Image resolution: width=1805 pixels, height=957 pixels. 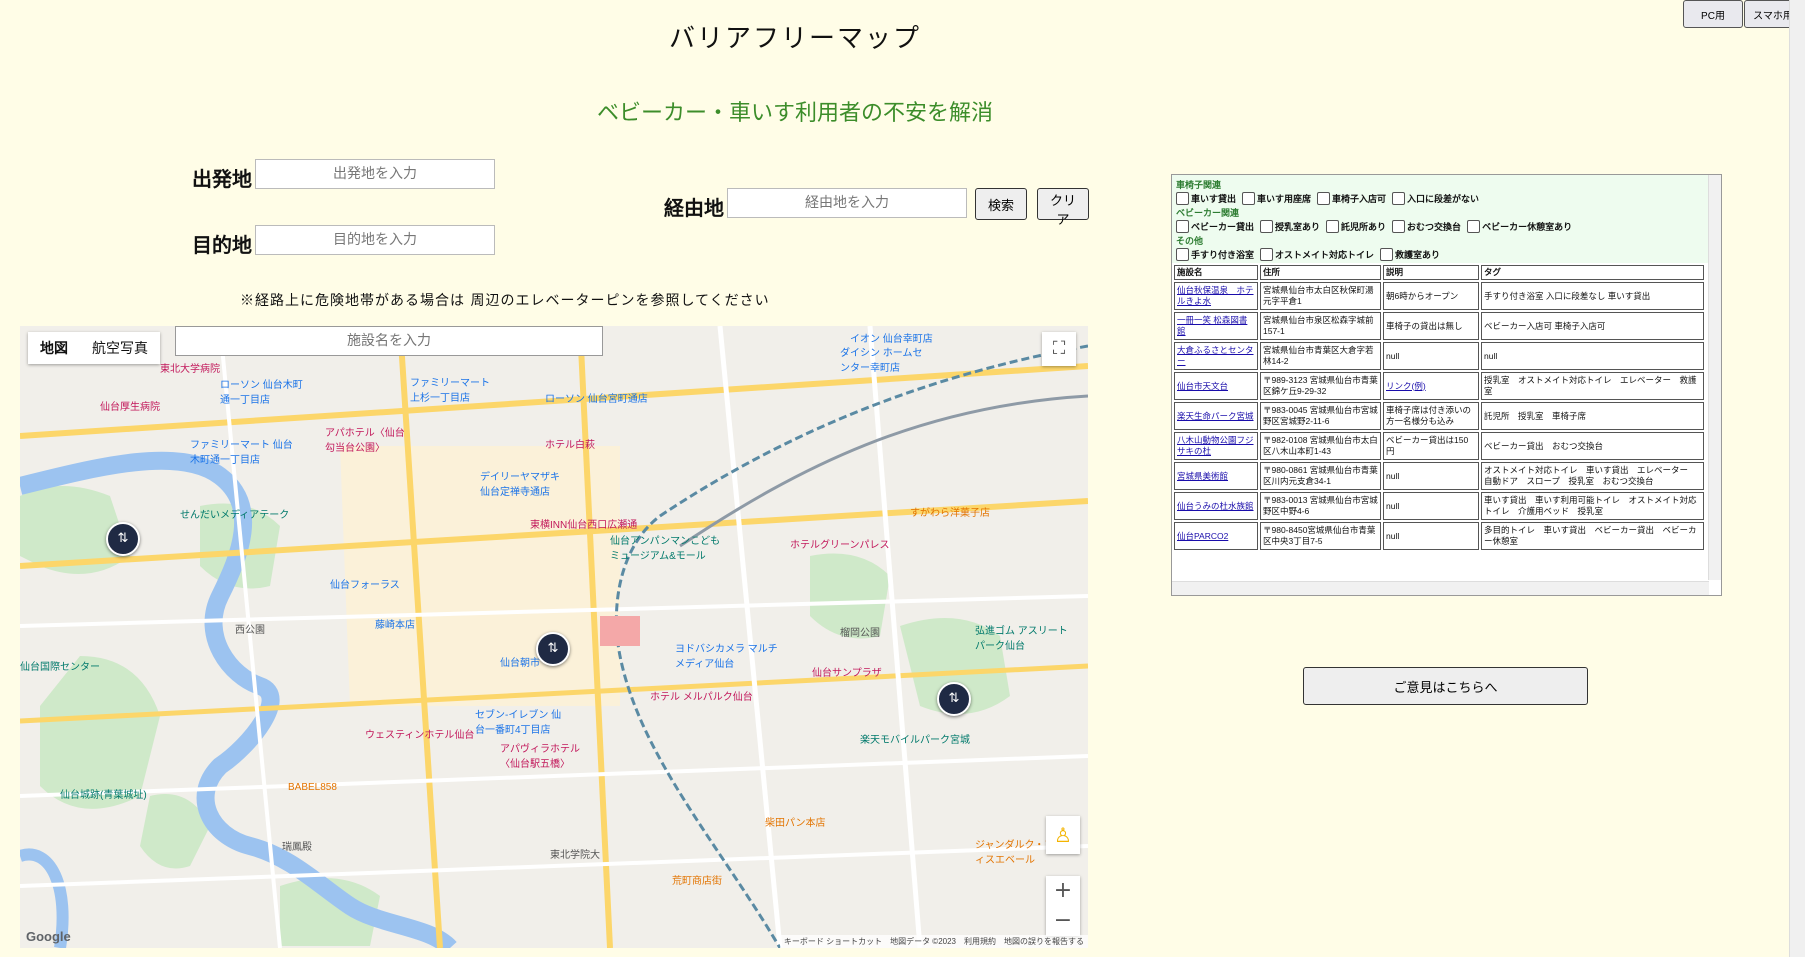 What do you see at coordinates (60, 667) in the screenshot?
I see `map-label: 仙台国際センター` at bounding box center [60, 667].